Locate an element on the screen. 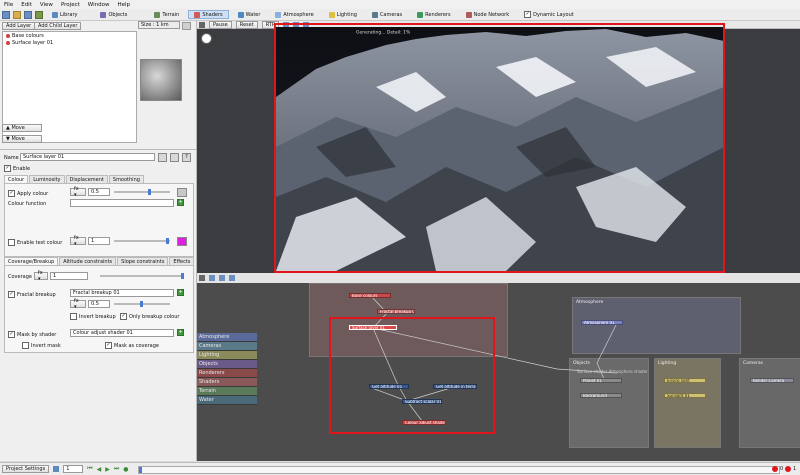 The image size is (800, 475). only-breakup-colour-checkbox: ✓ is located at coordinates (123, 316).